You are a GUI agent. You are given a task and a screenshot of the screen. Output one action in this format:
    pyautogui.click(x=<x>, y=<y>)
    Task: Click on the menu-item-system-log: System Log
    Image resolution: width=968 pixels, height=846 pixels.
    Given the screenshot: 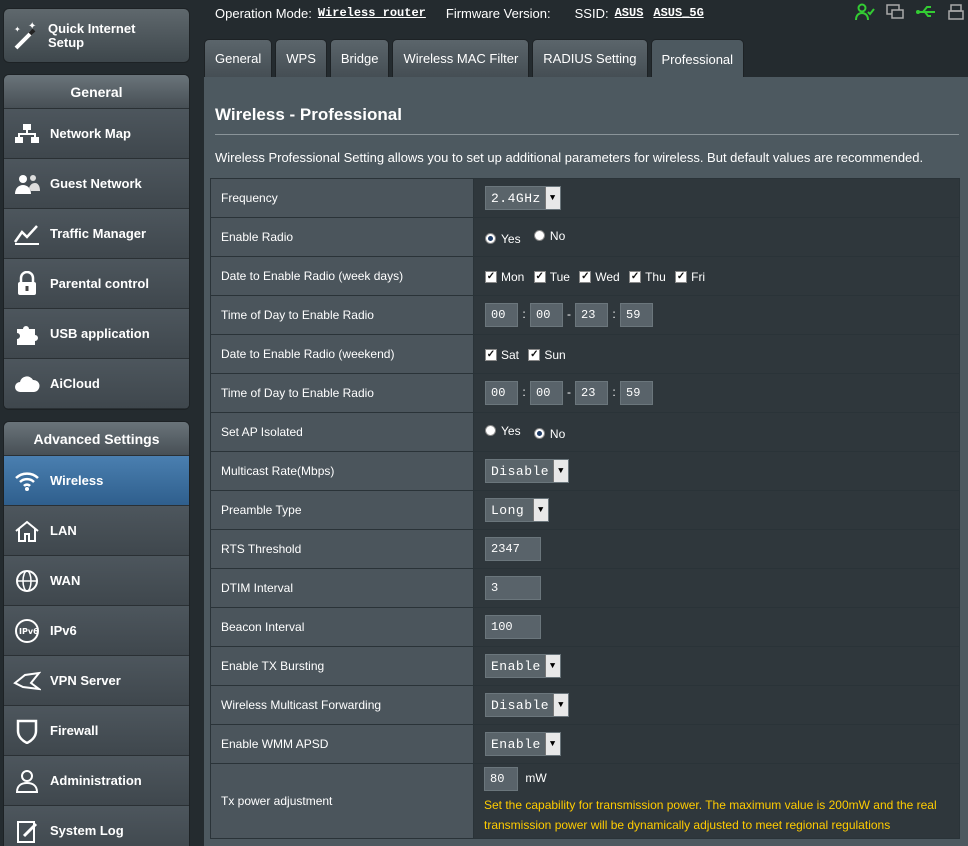 What is the action you would take?
    pyautogui.click(x=96, y=826)
    